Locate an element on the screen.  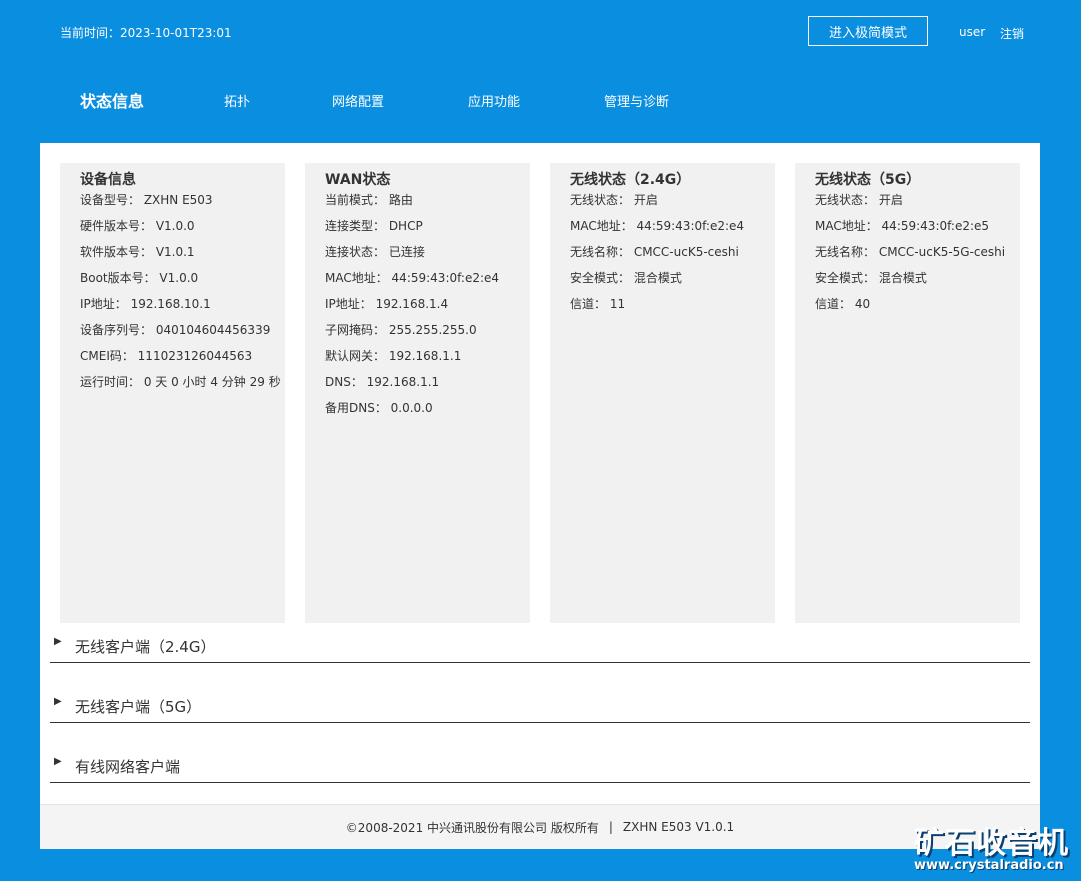
simple-mode-button: 进入极简模式 is located at coordinates (868, 31).